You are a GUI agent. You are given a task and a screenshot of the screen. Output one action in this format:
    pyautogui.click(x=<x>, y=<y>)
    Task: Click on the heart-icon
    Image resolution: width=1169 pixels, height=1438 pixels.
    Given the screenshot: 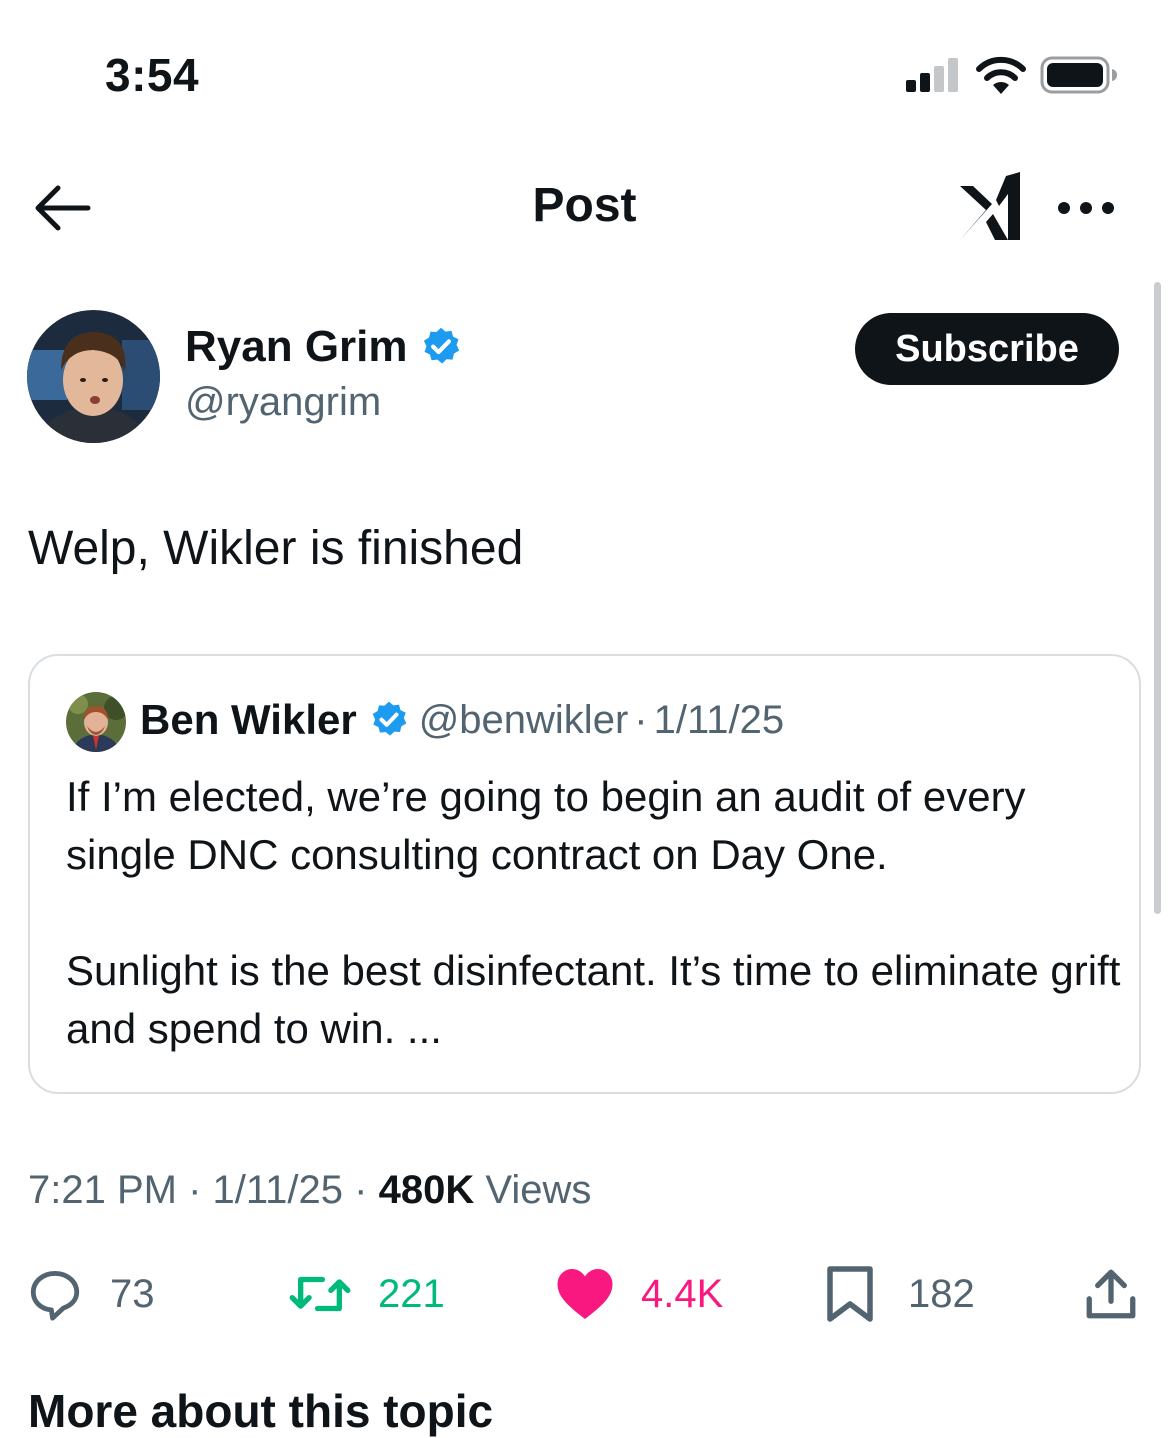 What is the action you would take?
    pyautogui.click(x=585, y=1294)
    